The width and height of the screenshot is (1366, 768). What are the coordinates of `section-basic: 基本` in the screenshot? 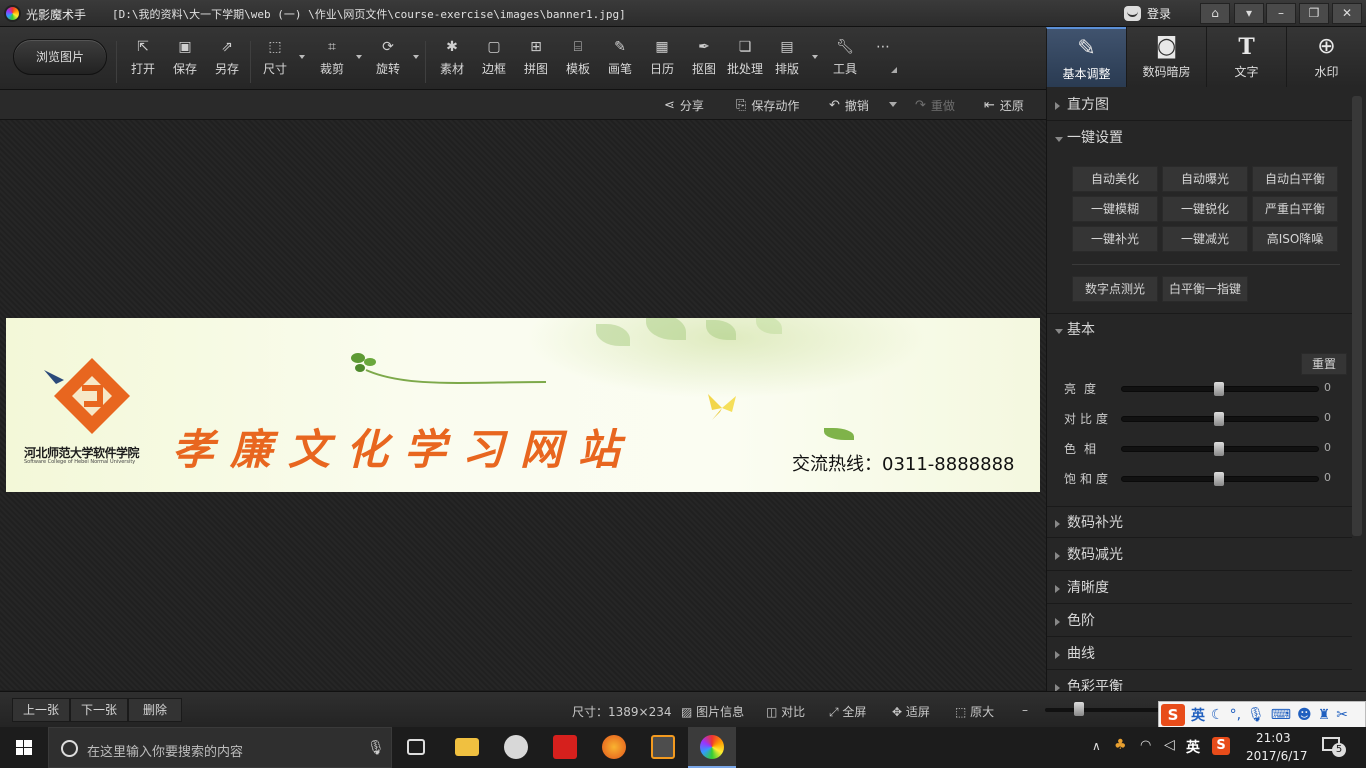 It's located at (1199, 329).